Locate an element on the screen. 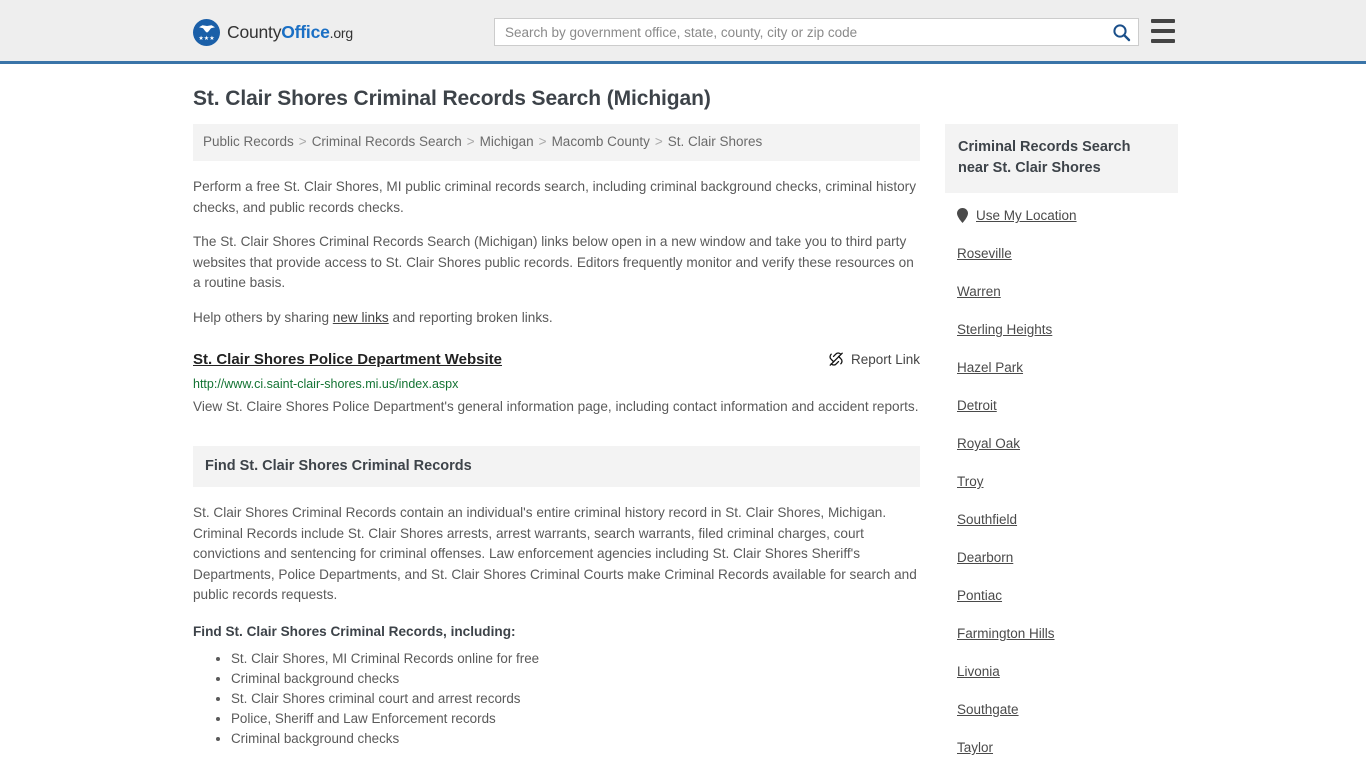 The height and width of the screenshot is (768, 1366). county-office-emblem-icon: ★★★ is located at coordinates (206, 32).